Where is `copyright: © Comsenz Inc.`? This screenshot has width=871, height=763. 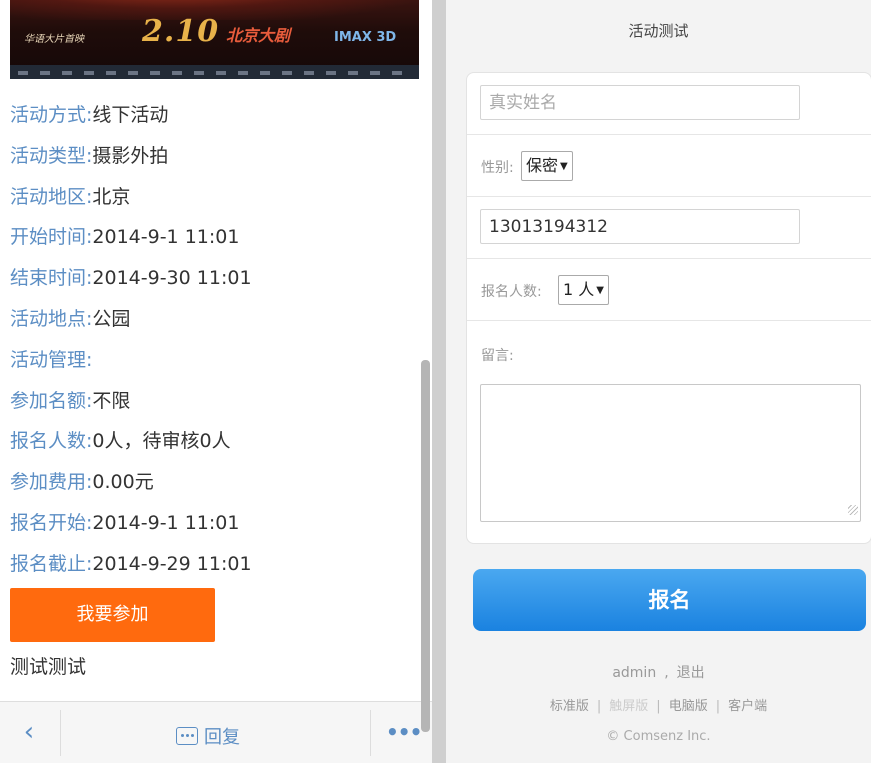
copyright: © Comsenz Inc. is located at coordinates (658, 736).